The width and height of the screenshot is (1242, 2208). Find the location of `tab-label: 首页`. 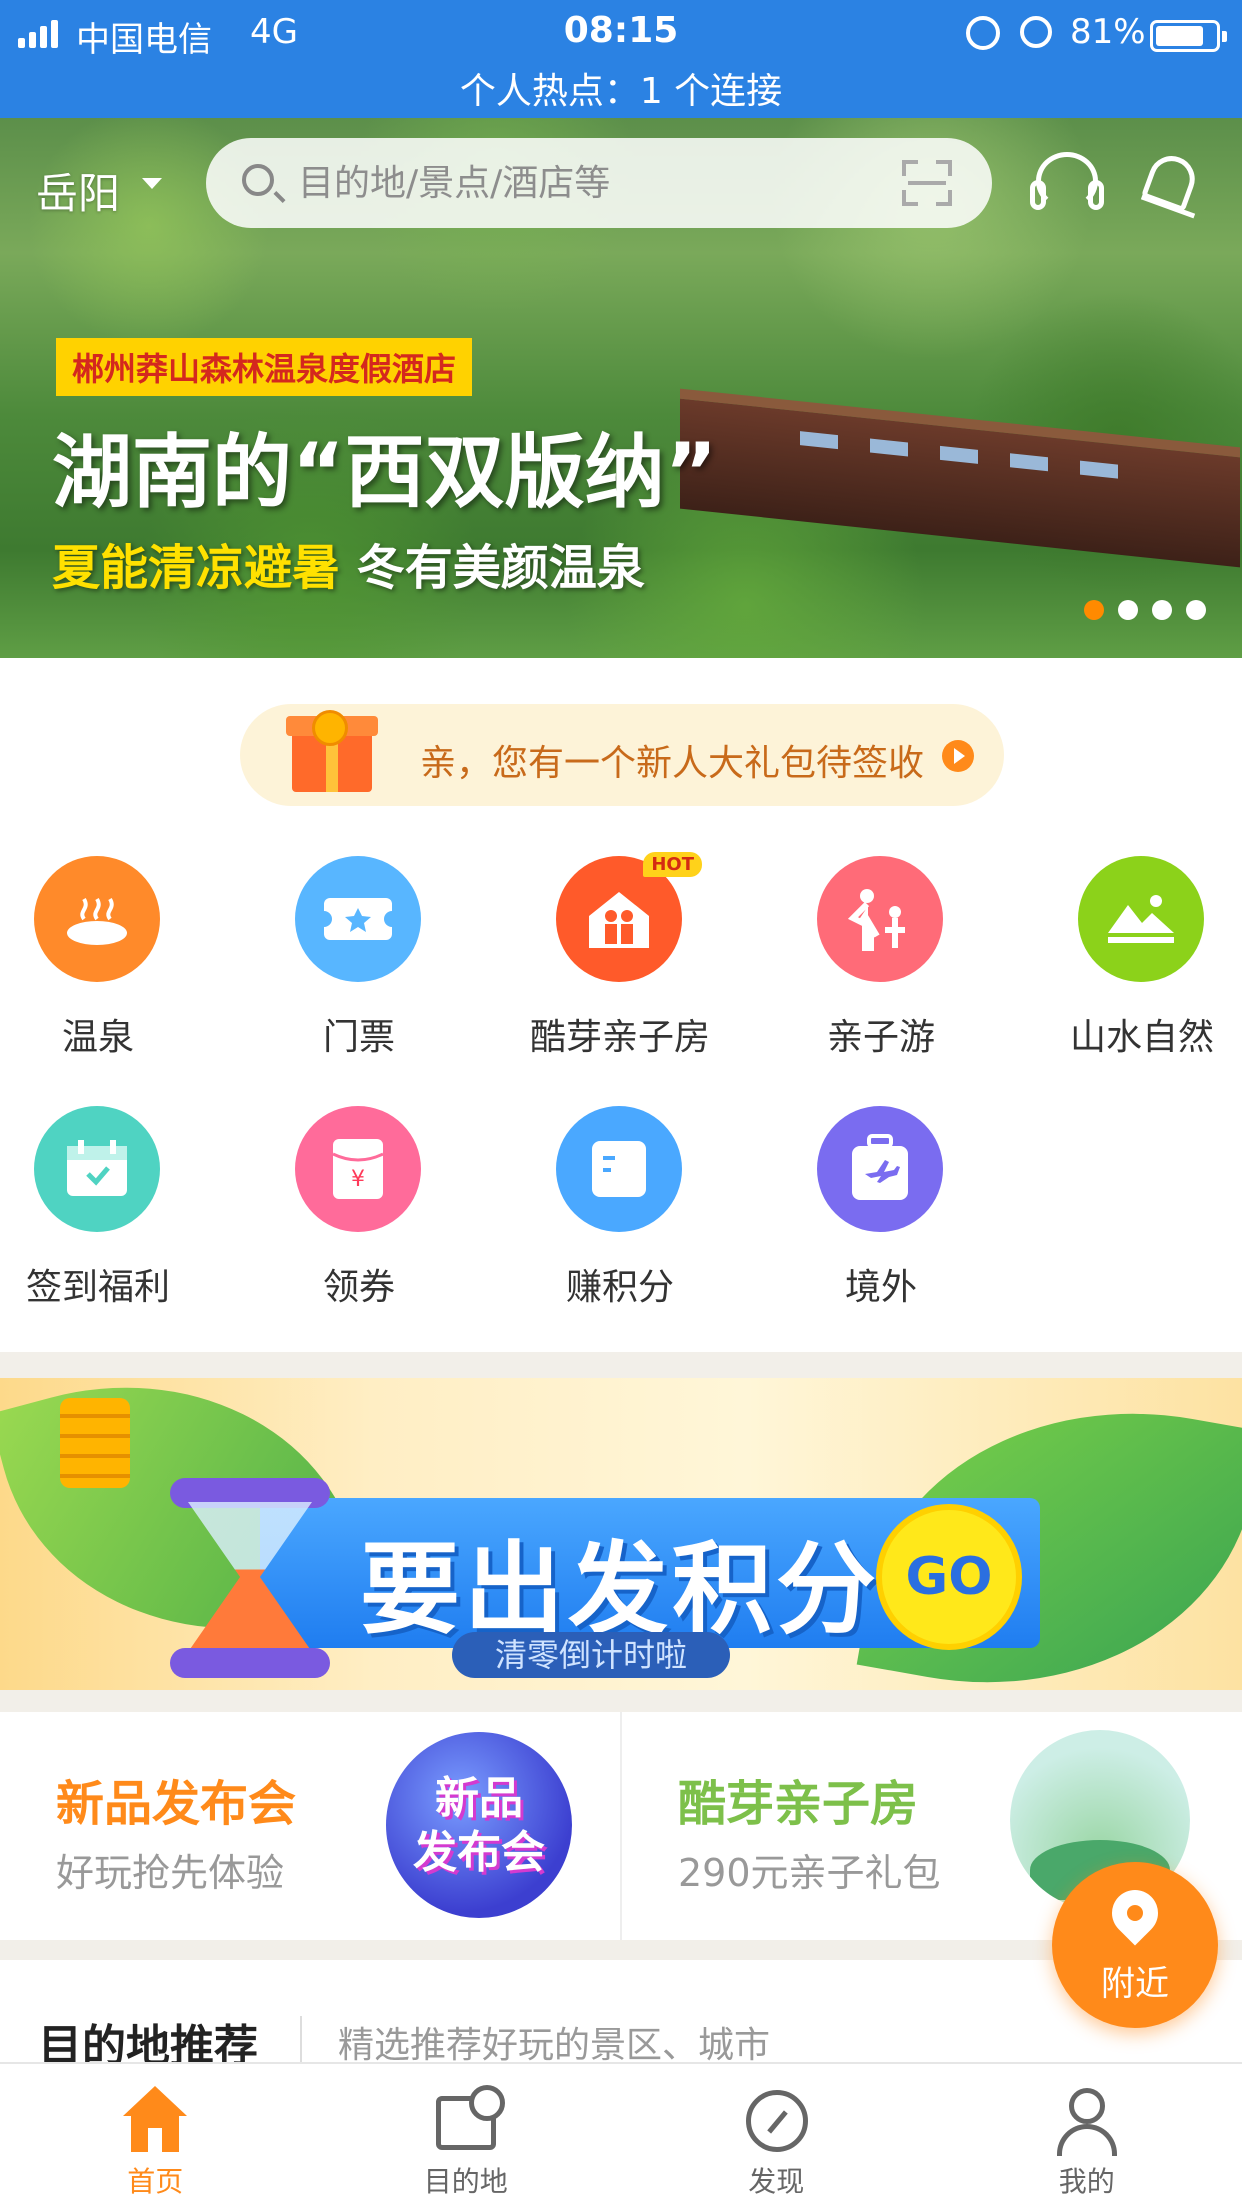

tab-label: 首页 is located at coordinates (155, 2181).